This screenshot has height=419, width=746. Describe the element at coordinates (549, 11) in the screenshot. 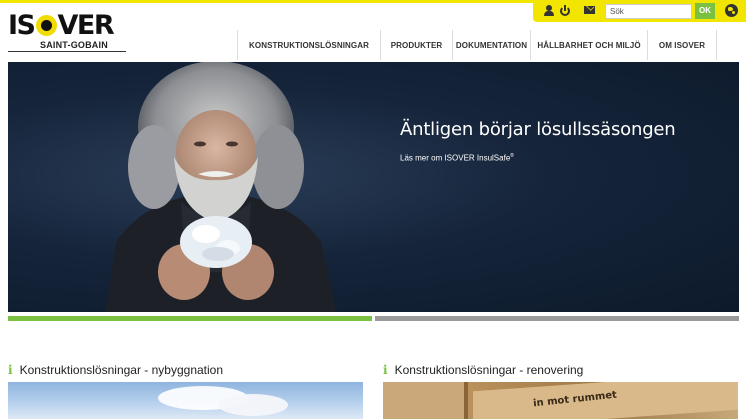

I see `user-icon` at that location.